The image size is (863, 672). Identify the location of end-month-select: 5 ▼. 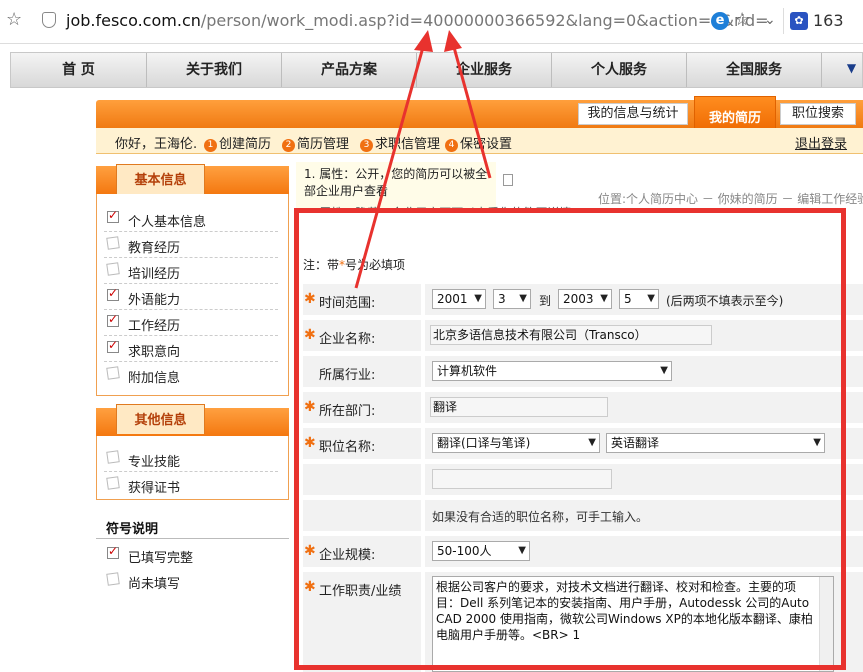
(639, 299).